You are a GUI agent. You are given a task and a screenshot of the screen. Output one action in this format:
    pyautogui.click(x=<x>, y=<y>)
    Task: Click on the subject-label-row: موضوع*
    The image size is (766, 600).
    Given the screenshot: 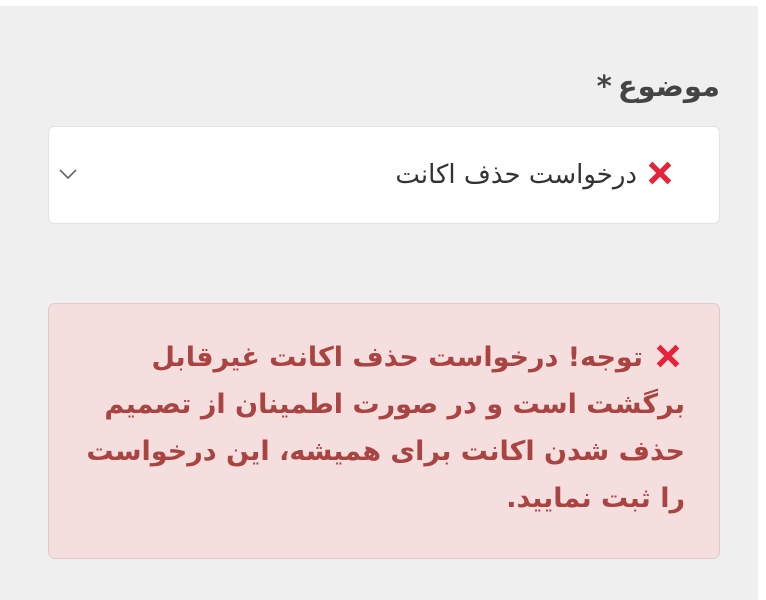 What is the action you would take?
    pyautogui.click(x=658, y=86)
    